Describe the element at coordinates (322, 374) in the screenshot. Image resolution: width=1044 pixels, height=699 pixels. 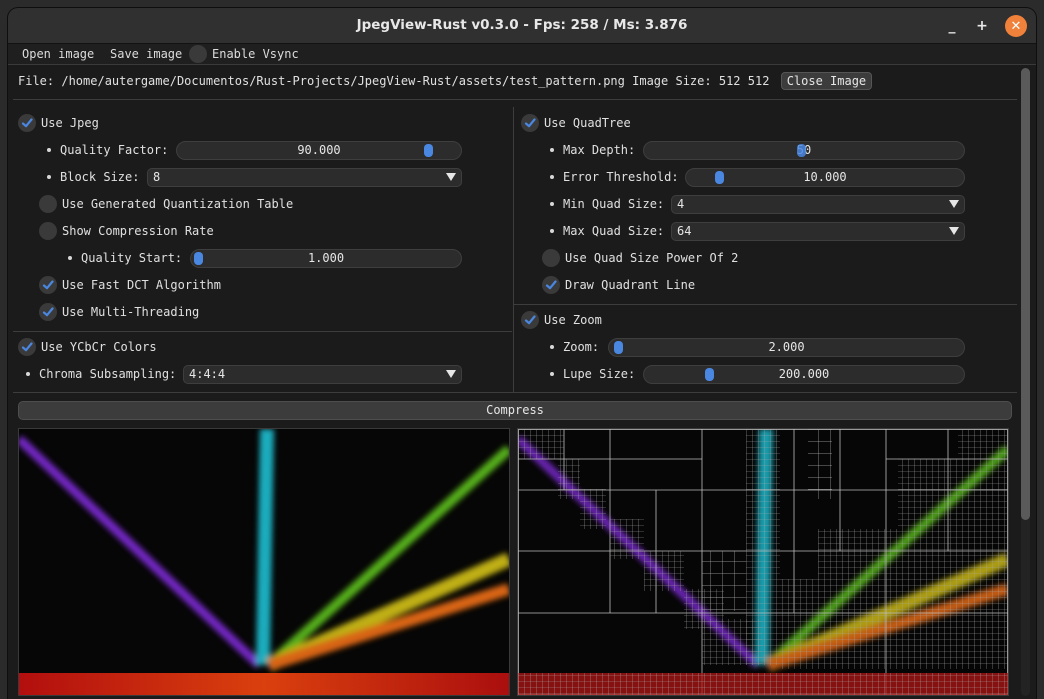
I see `chroma-subsampling-dropdown: 4:4:4` at that location.